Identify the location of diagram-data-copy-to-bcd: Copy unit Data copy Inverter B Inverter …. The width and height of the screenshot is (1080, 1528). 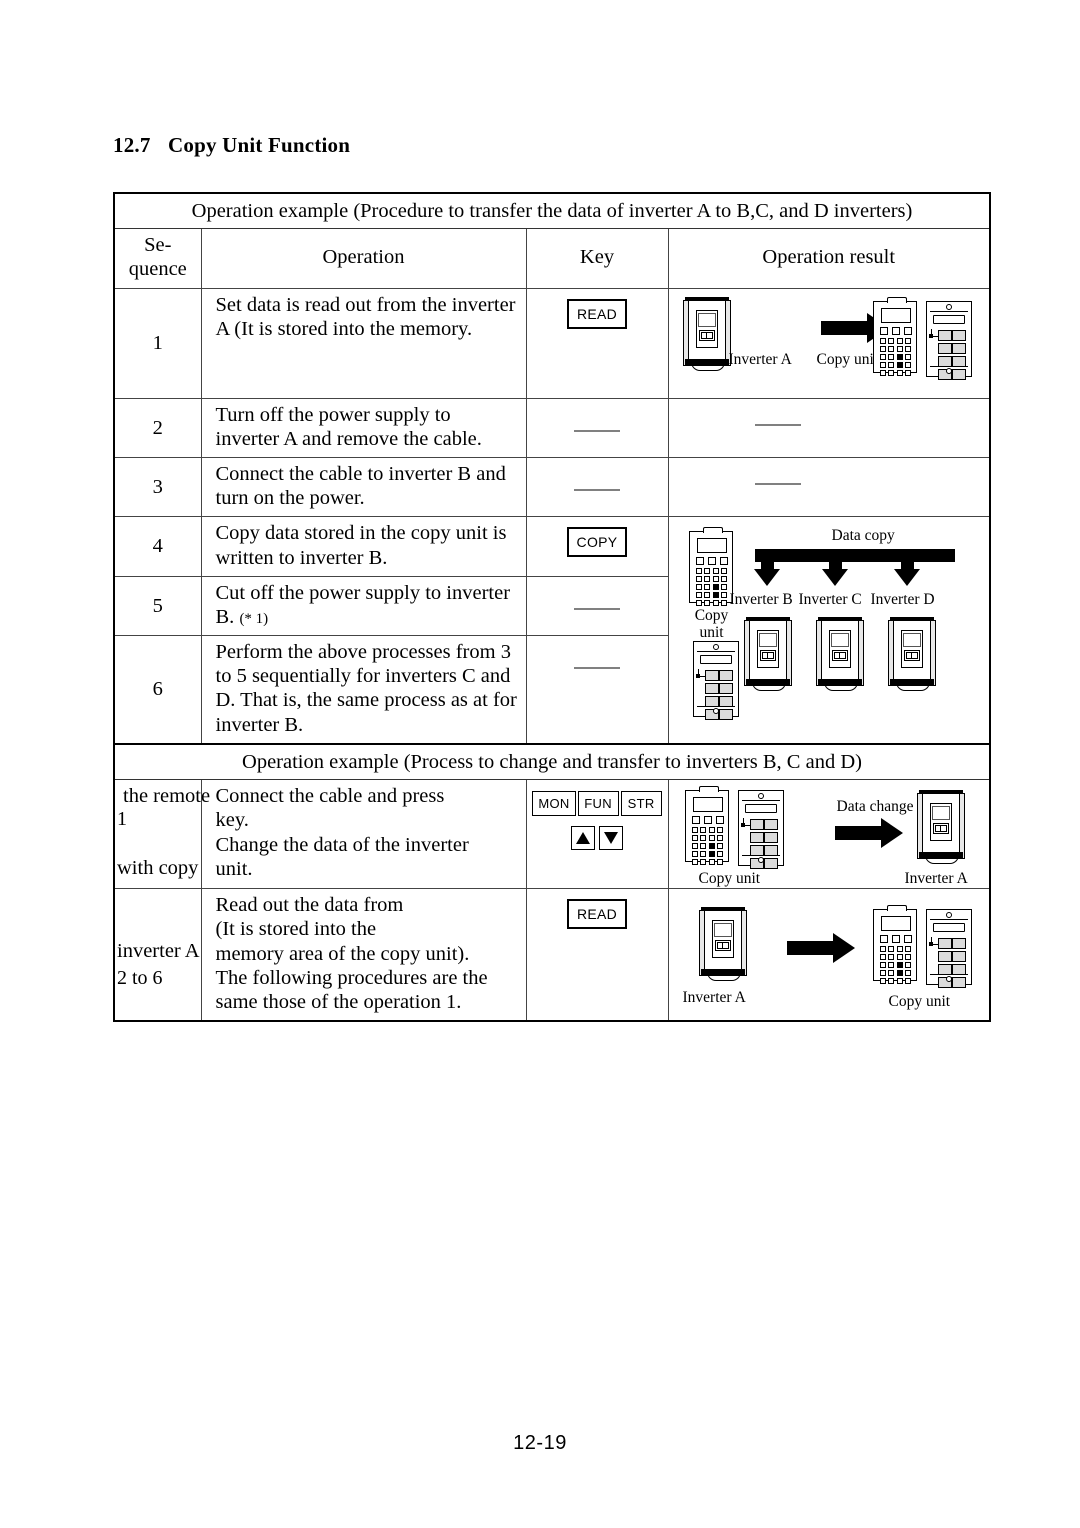
(830, 621).